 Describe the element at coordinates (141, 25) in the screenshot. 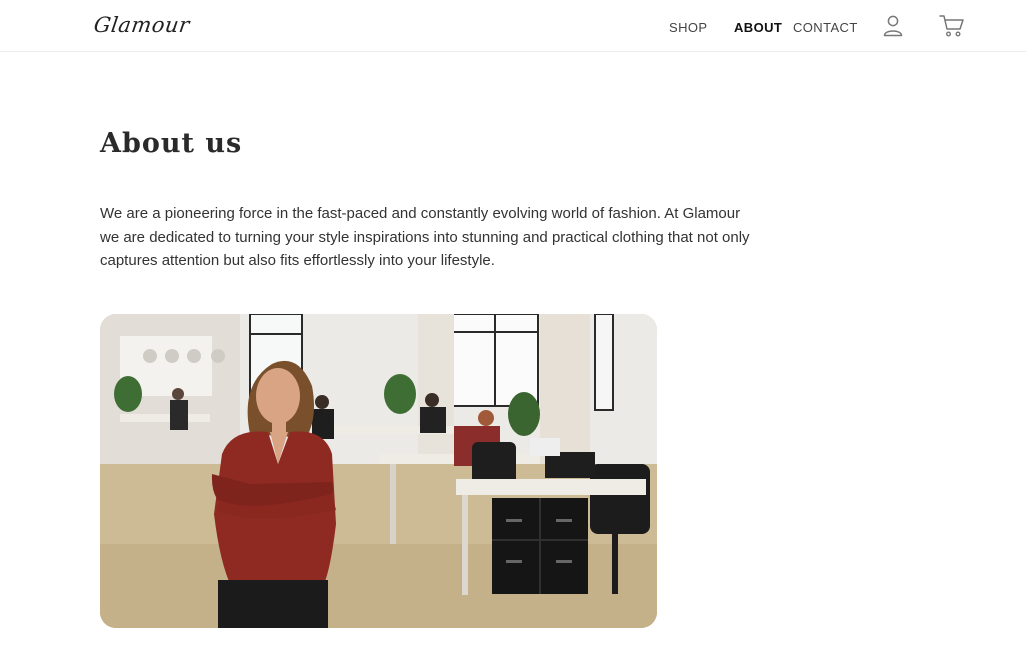

I see `logo: Glamour` at that location.